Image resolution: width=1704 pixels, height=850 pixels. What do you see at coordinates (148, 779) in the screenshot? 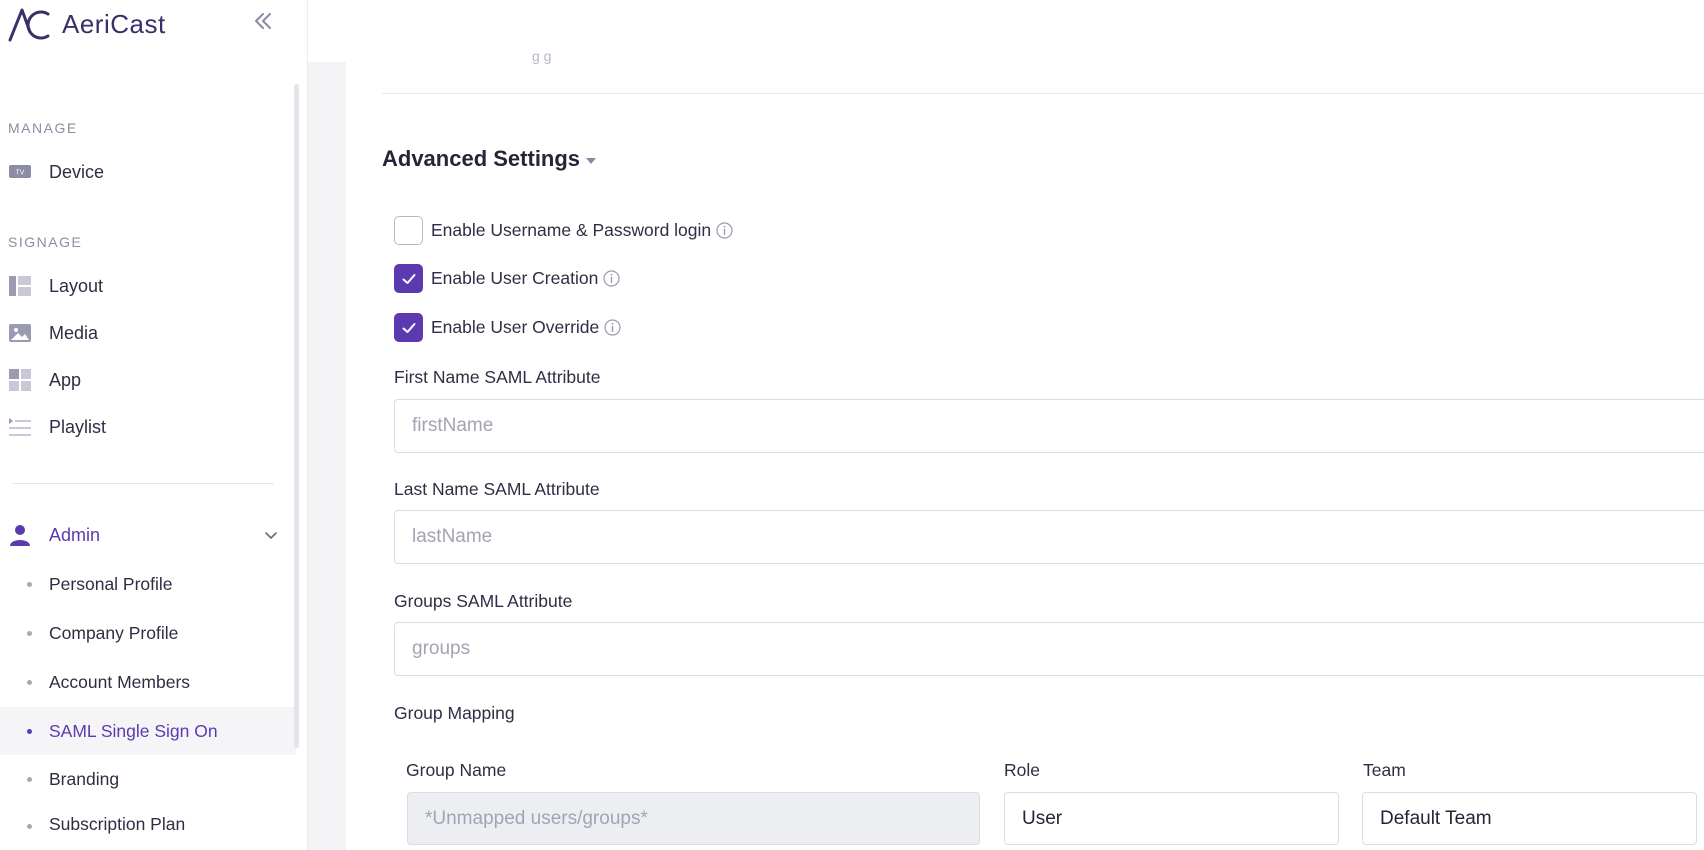
I see `sidebar-subitem-branding: Branding` at bounding box center [148, 779].